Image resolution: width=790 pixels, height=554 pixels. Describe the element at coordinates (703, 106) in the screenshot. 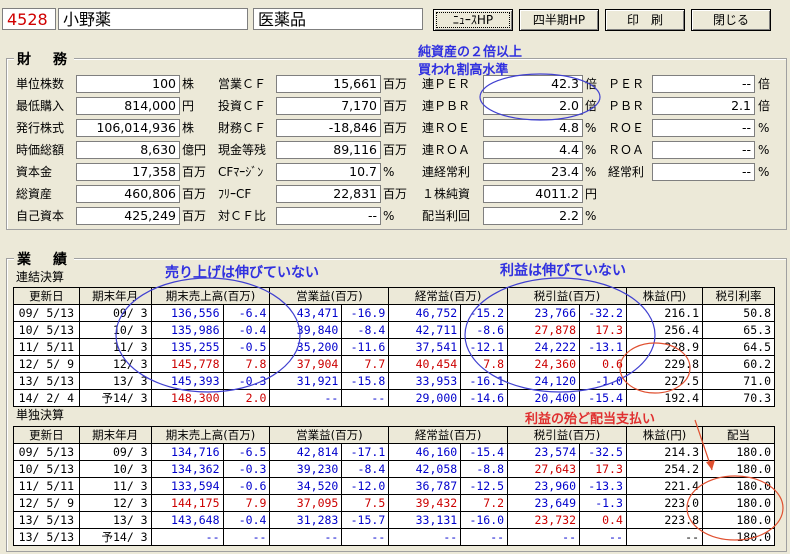

I see `fin-value-col4-1: 2.1` at that location.